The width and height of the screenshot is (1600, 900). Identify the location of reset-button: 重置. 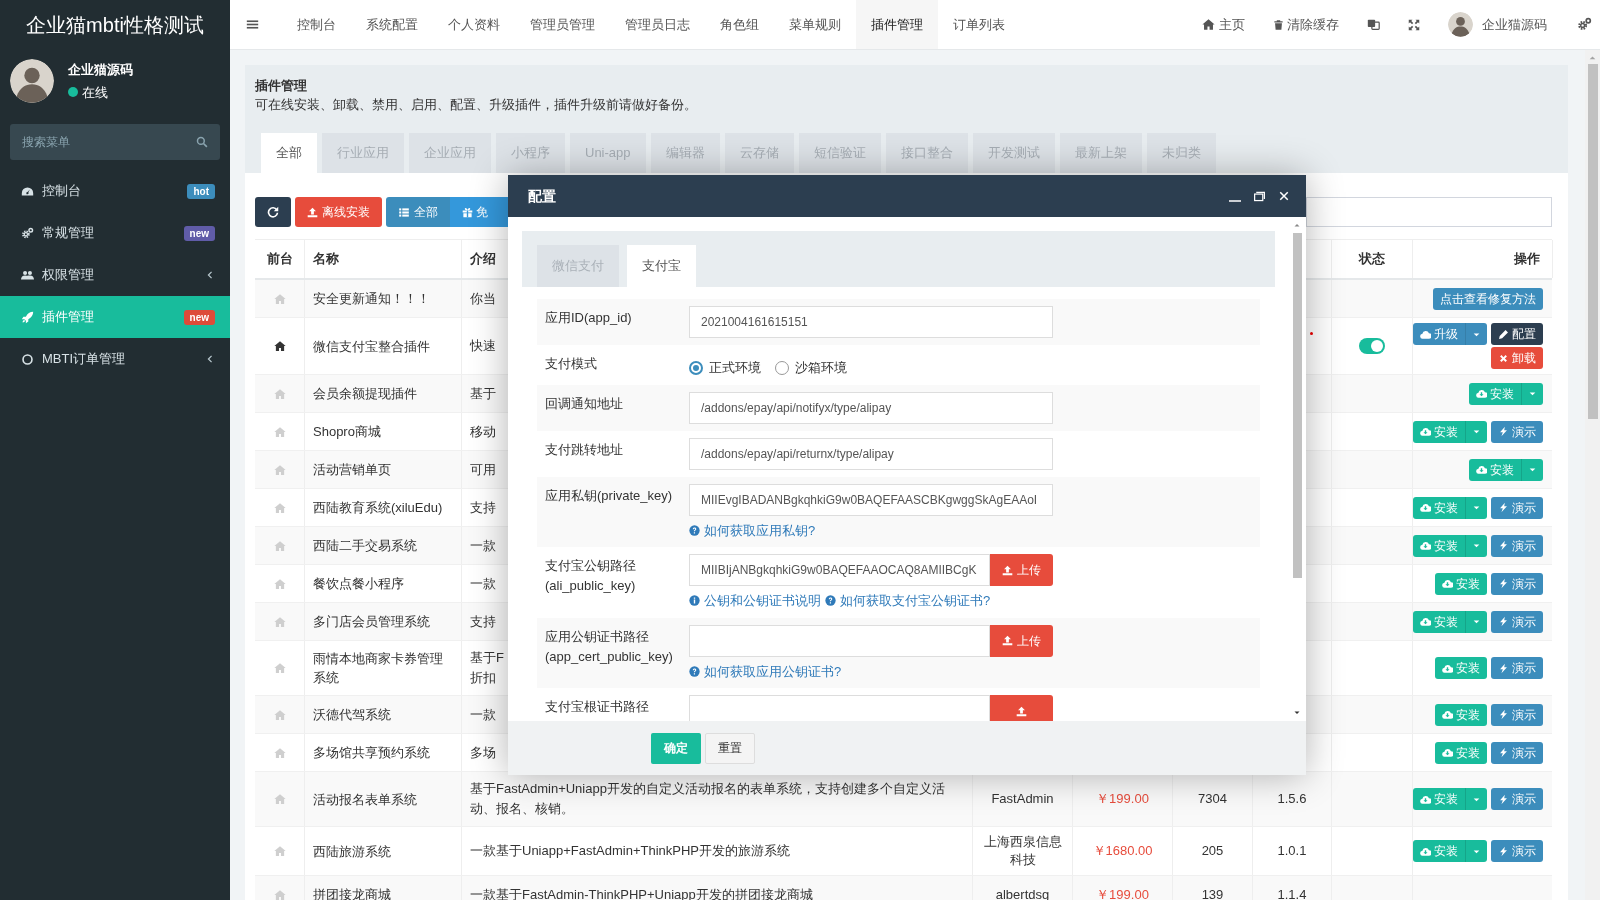
(730, 748).